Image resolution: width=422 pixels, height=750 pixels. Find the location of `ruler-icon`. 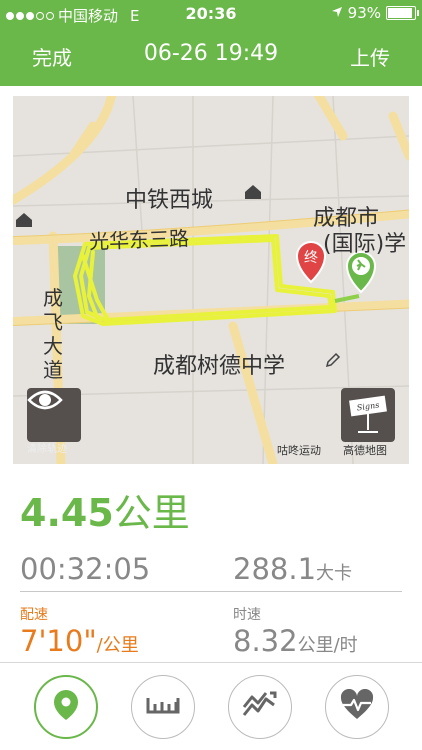

ruler-icon is located at coordinates (163, 707).